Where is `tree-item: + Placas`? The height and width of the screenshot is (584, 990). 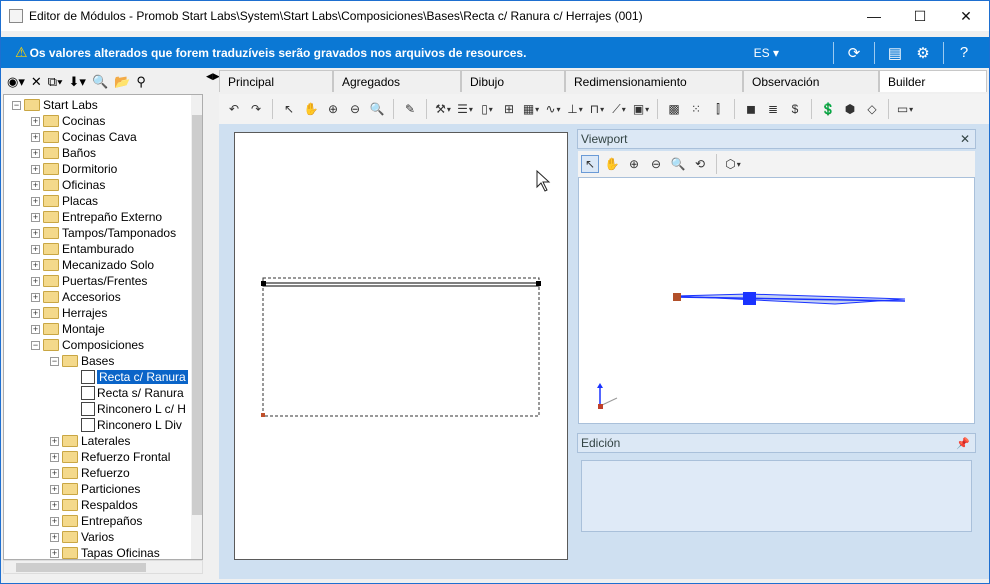
tree-item: + Placas is located at coordinates (64, 201).